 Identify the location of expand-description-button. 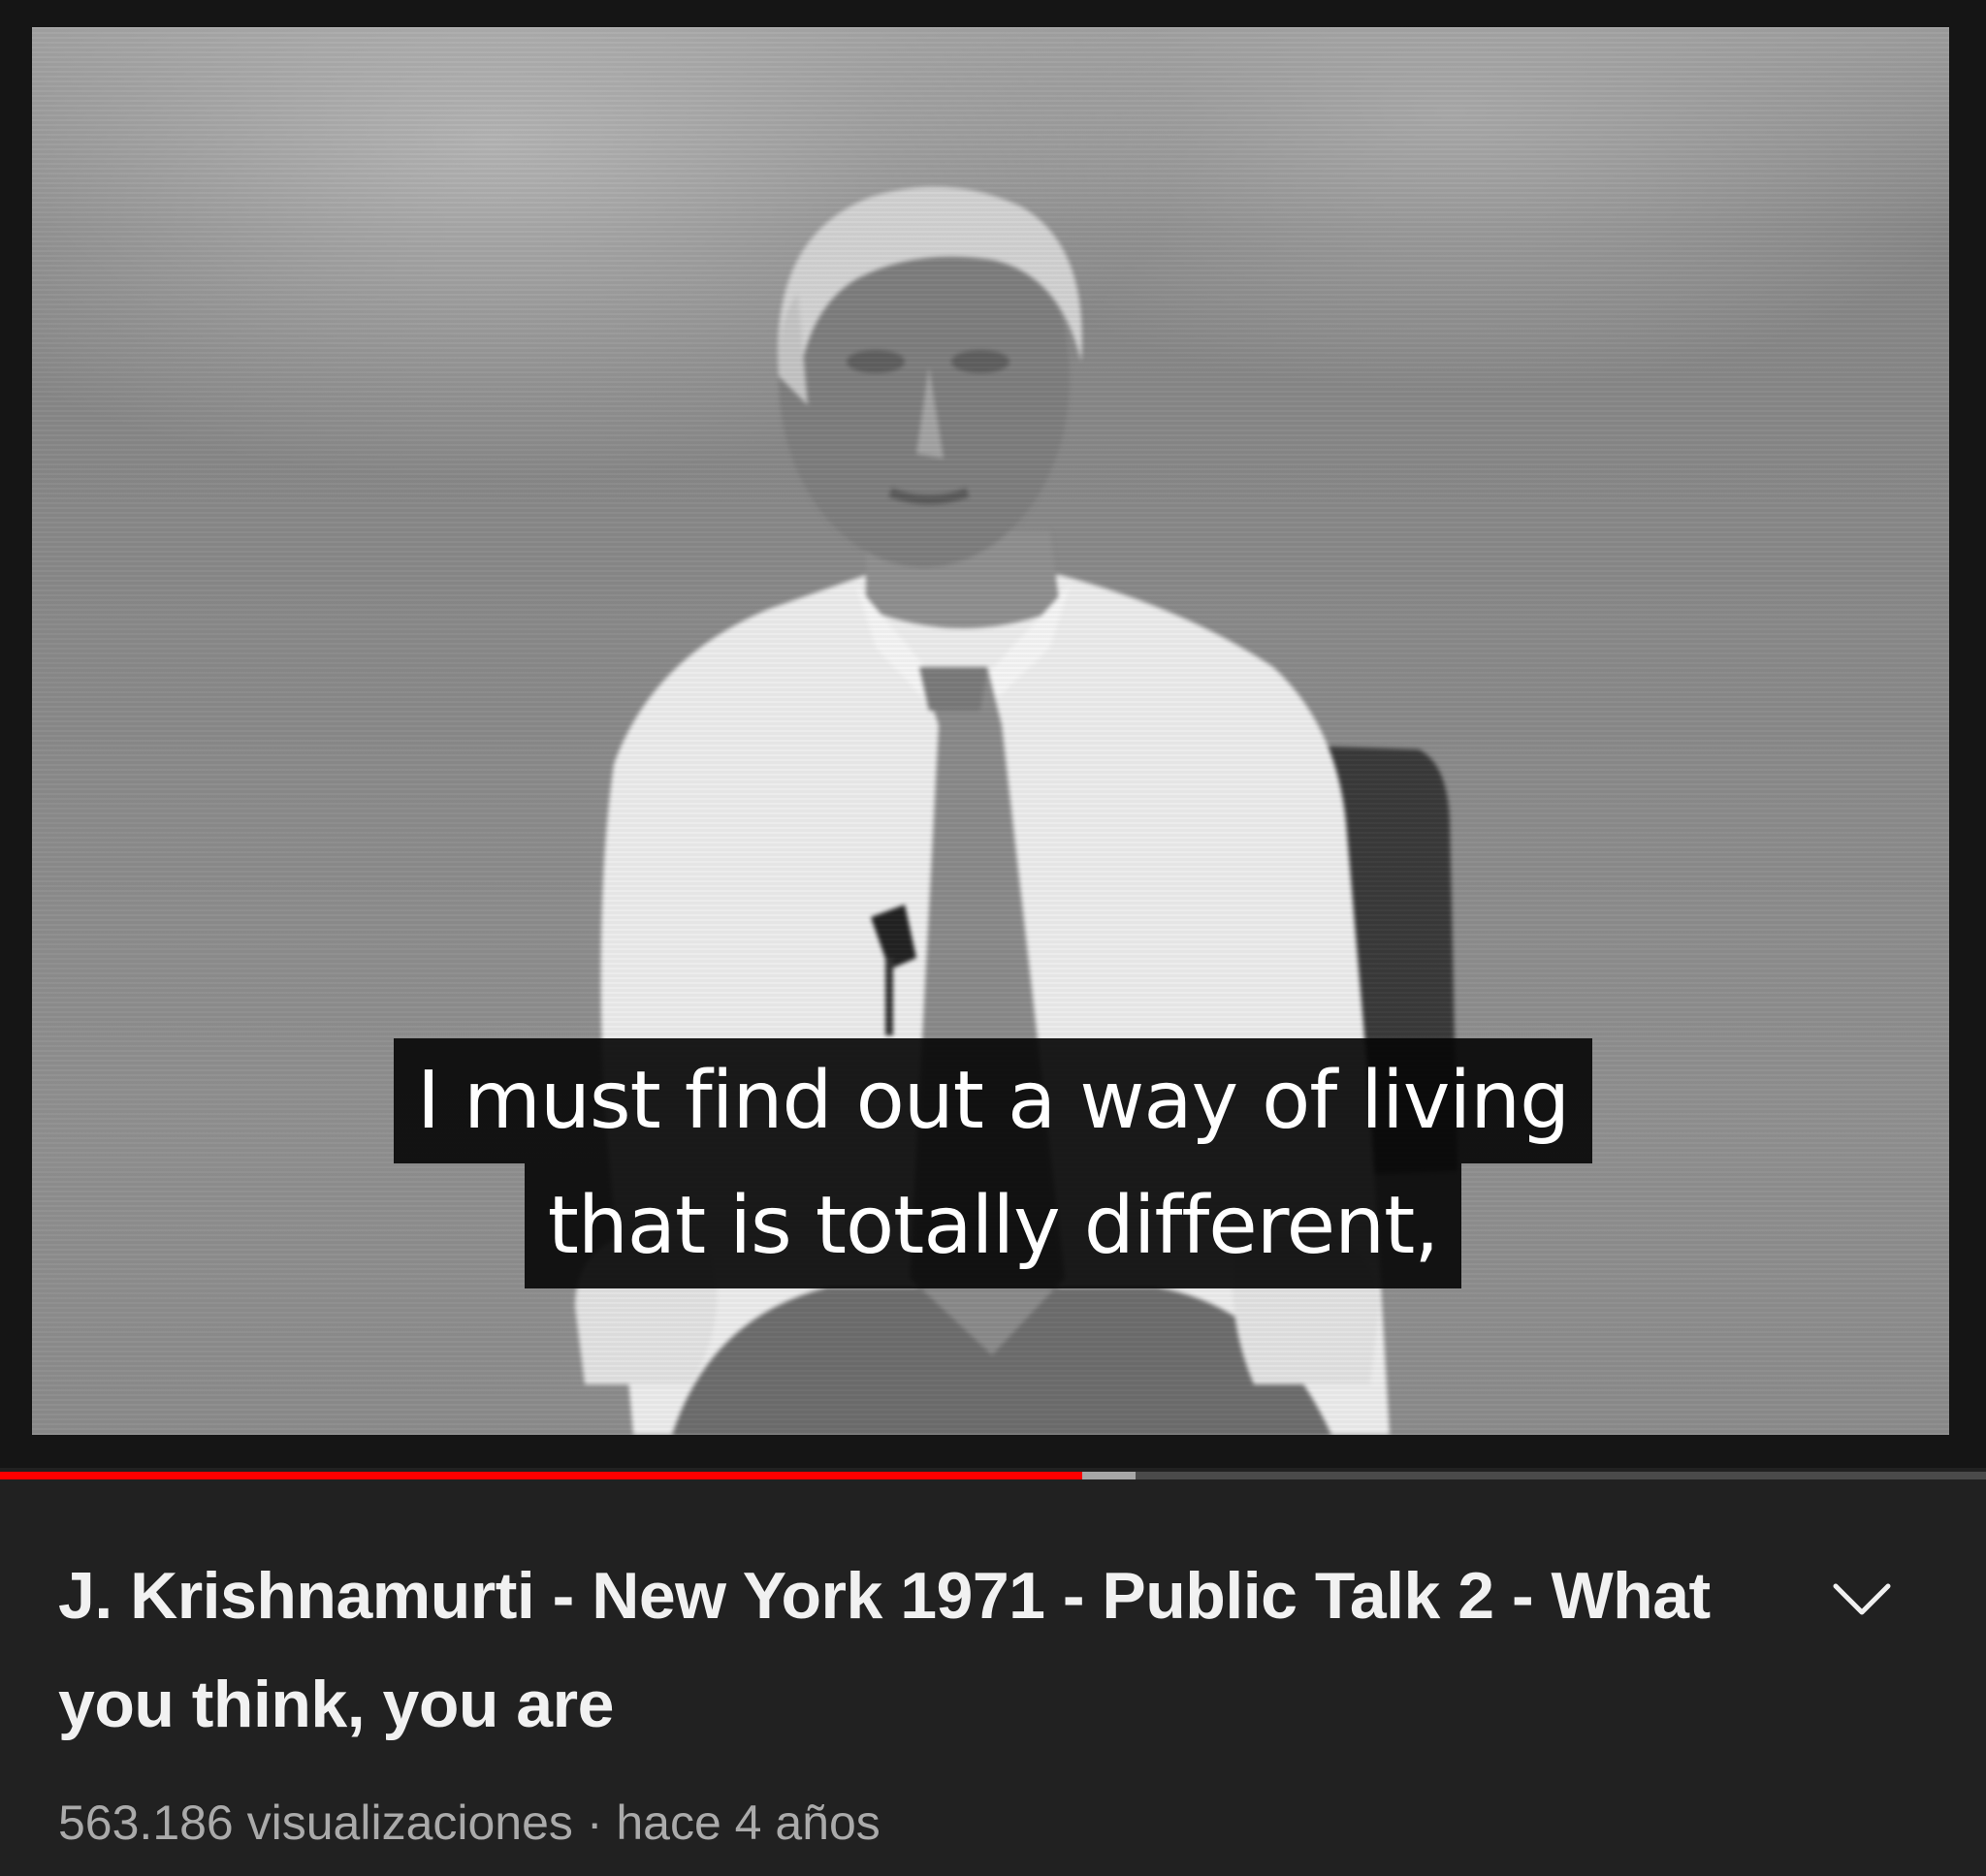
(1862, 1599).